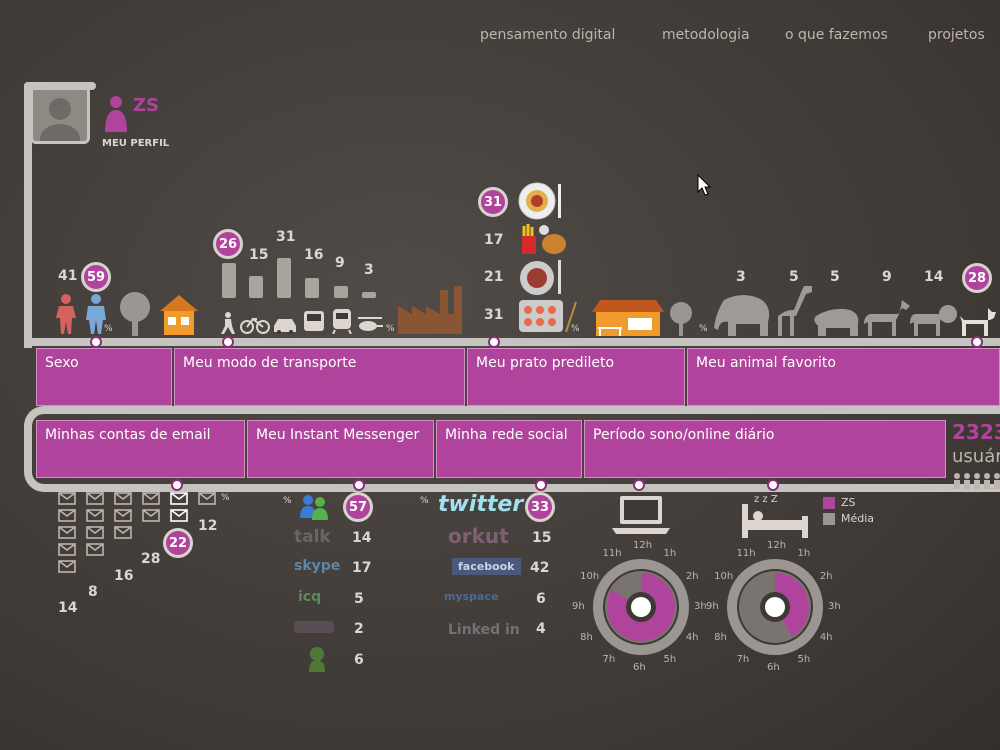 This screenshot has height=750, width=1000. Describe the element at coordinates (309, 597) in the screenshot. I see `icq-icon: icq` at that location.